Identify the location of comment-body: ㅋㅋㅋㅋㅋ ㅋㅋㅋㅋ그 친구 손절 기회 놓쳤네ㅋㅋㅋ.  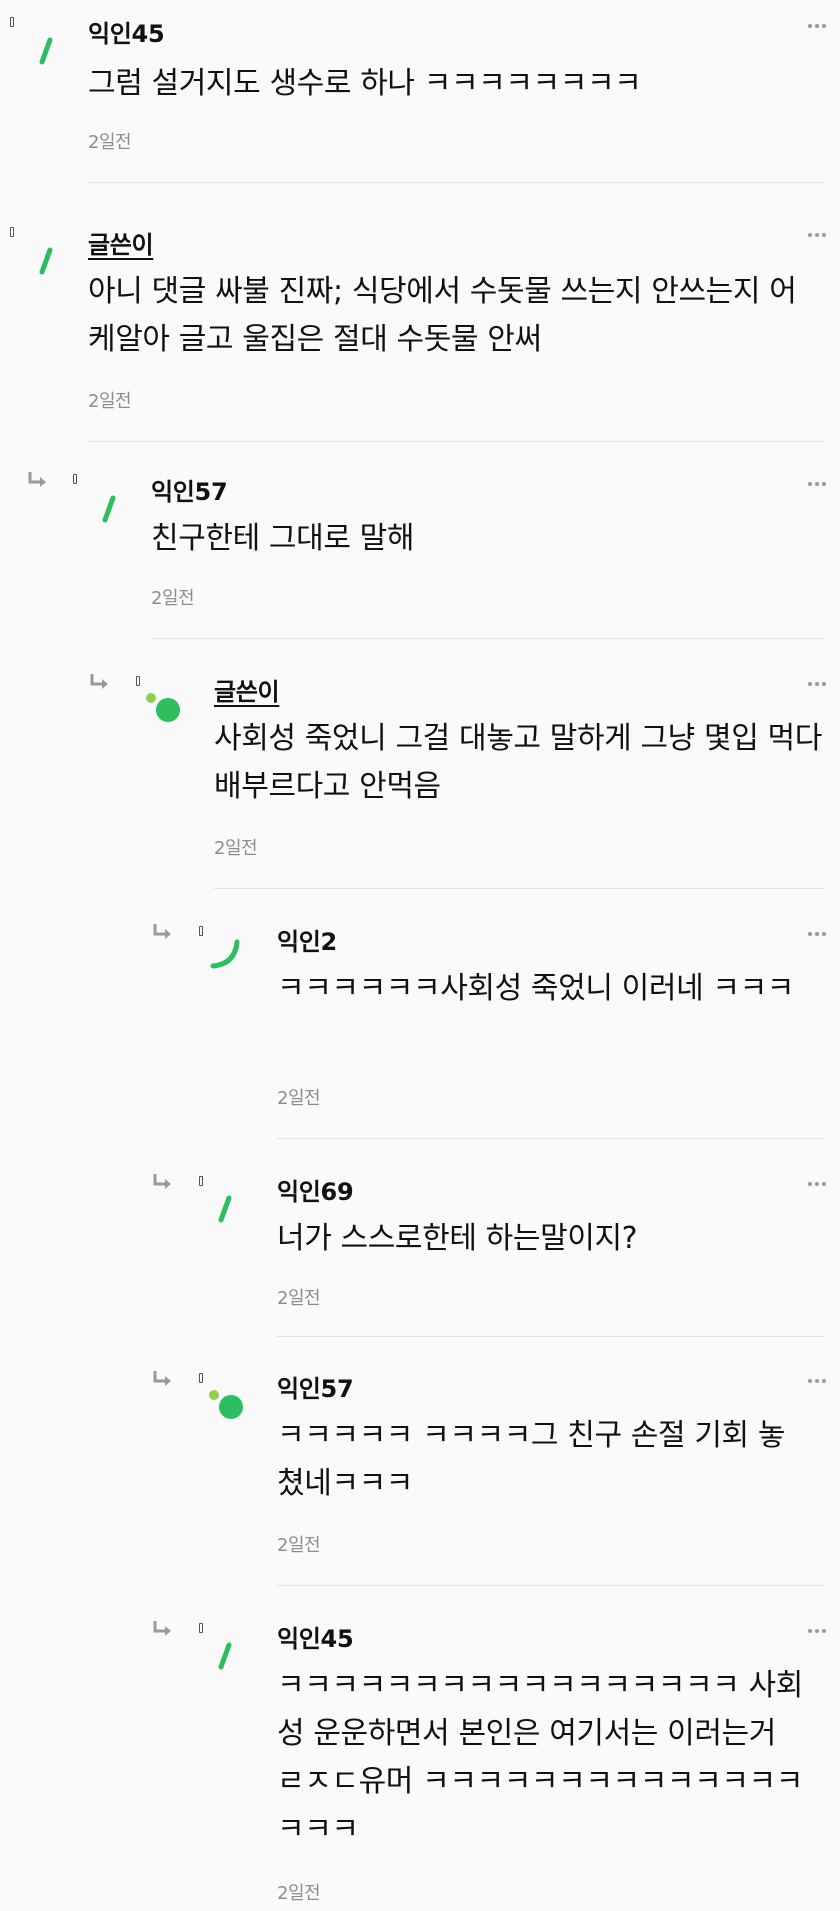
(531, 1459).